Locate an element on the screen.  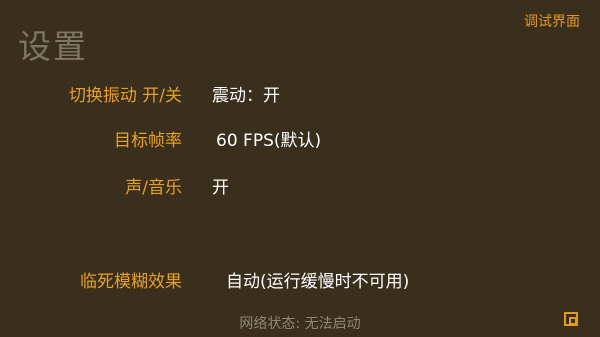
death-blur-label: 临死模糊效果 is located at coordinates (131, 282).